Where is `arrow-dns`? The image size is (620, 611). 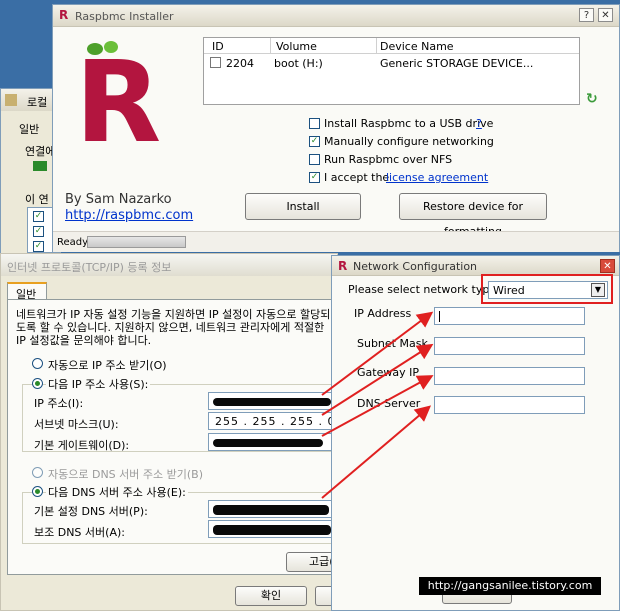 arrow-dns is located at coordinates (376, 452).